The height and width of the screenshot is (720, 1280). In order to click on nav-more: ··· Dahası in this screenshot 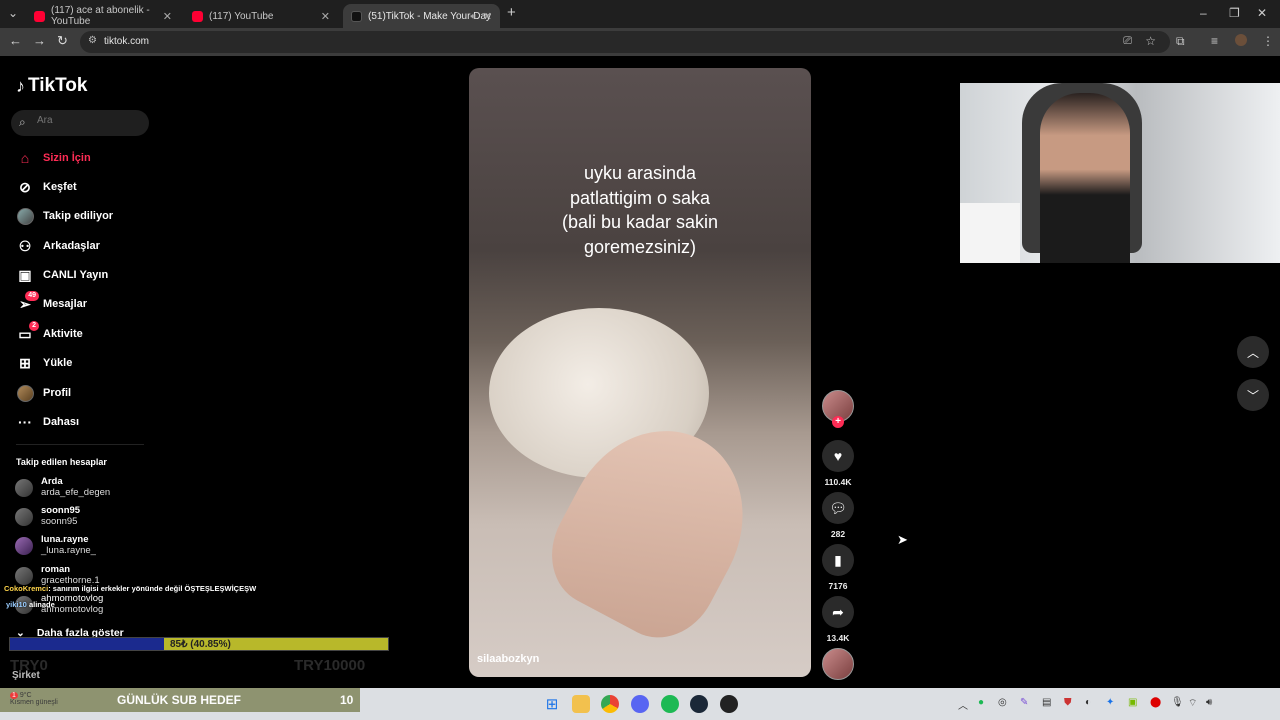, I will do `click(47, 422)`.